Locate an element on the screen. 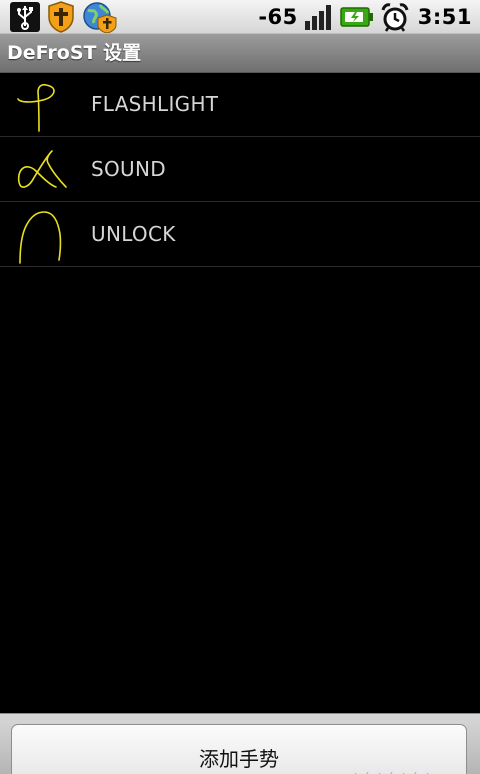 The image size is (480, 774). notification-icons is located at coordinates (64, 16).